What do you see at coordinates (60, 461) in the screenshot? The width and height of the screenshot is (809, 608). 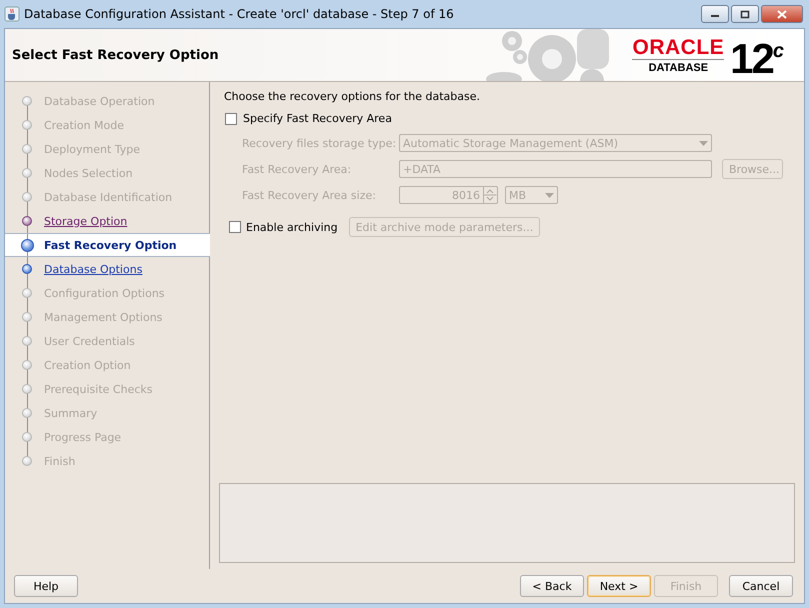 I see `step-label: Finish` at bounding box center [60, 461].